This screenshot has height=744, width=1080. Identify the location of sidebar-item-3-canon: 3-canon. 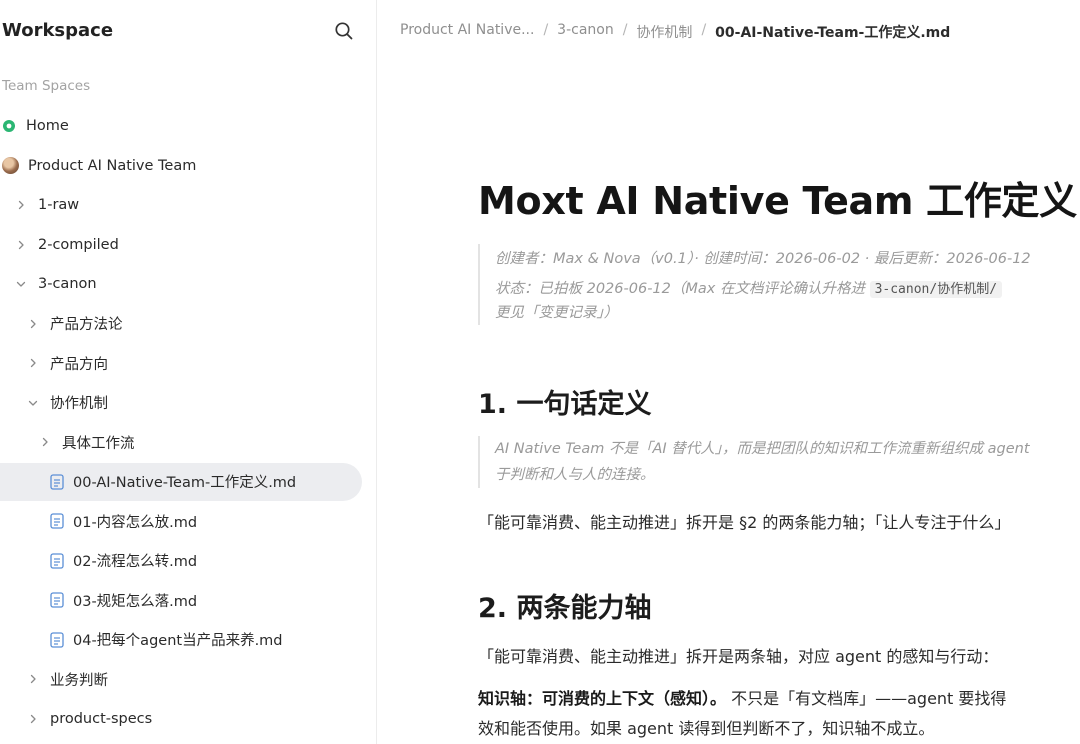
(181, 284).